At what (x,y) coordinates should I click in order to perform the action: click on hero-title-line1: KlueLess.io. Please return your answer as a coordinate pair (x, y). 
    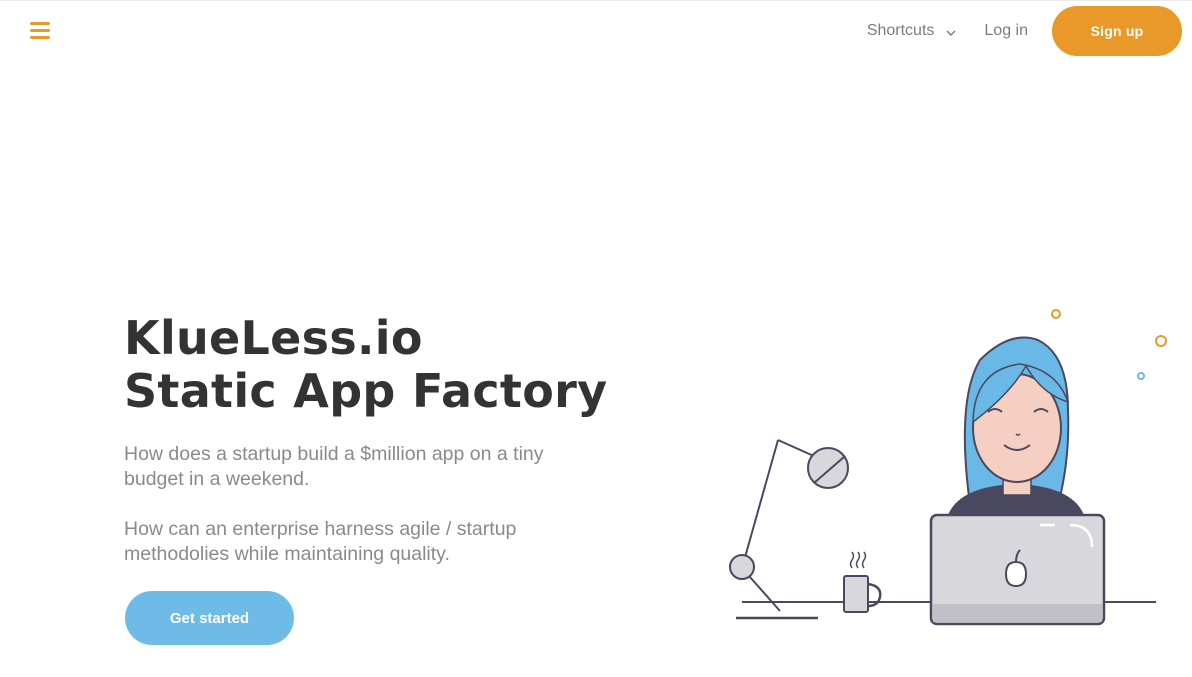
    Looking at the image, I should click on (273, 338).